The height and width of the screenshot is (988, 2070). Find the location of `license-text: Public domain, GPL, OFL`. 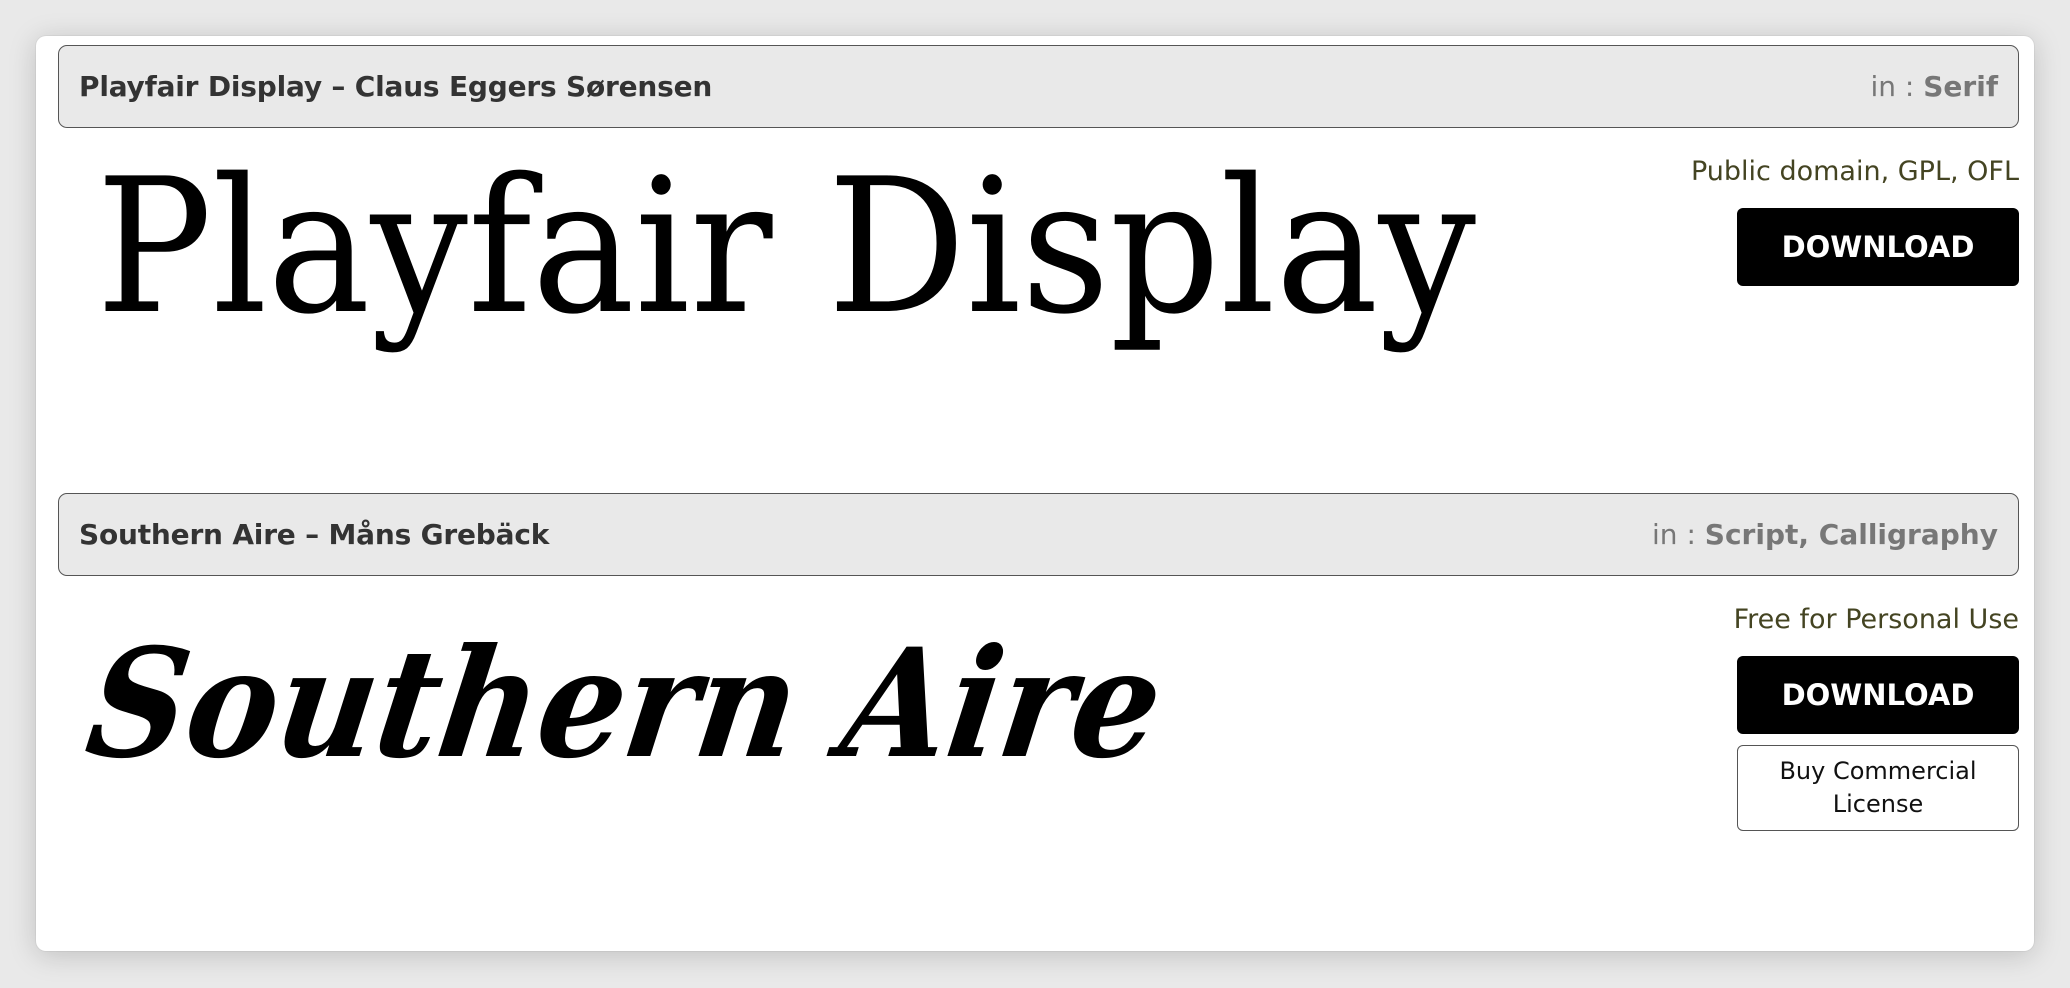

license-text: Public domain, GPL, OFL is located at coordinates (1854, 171).